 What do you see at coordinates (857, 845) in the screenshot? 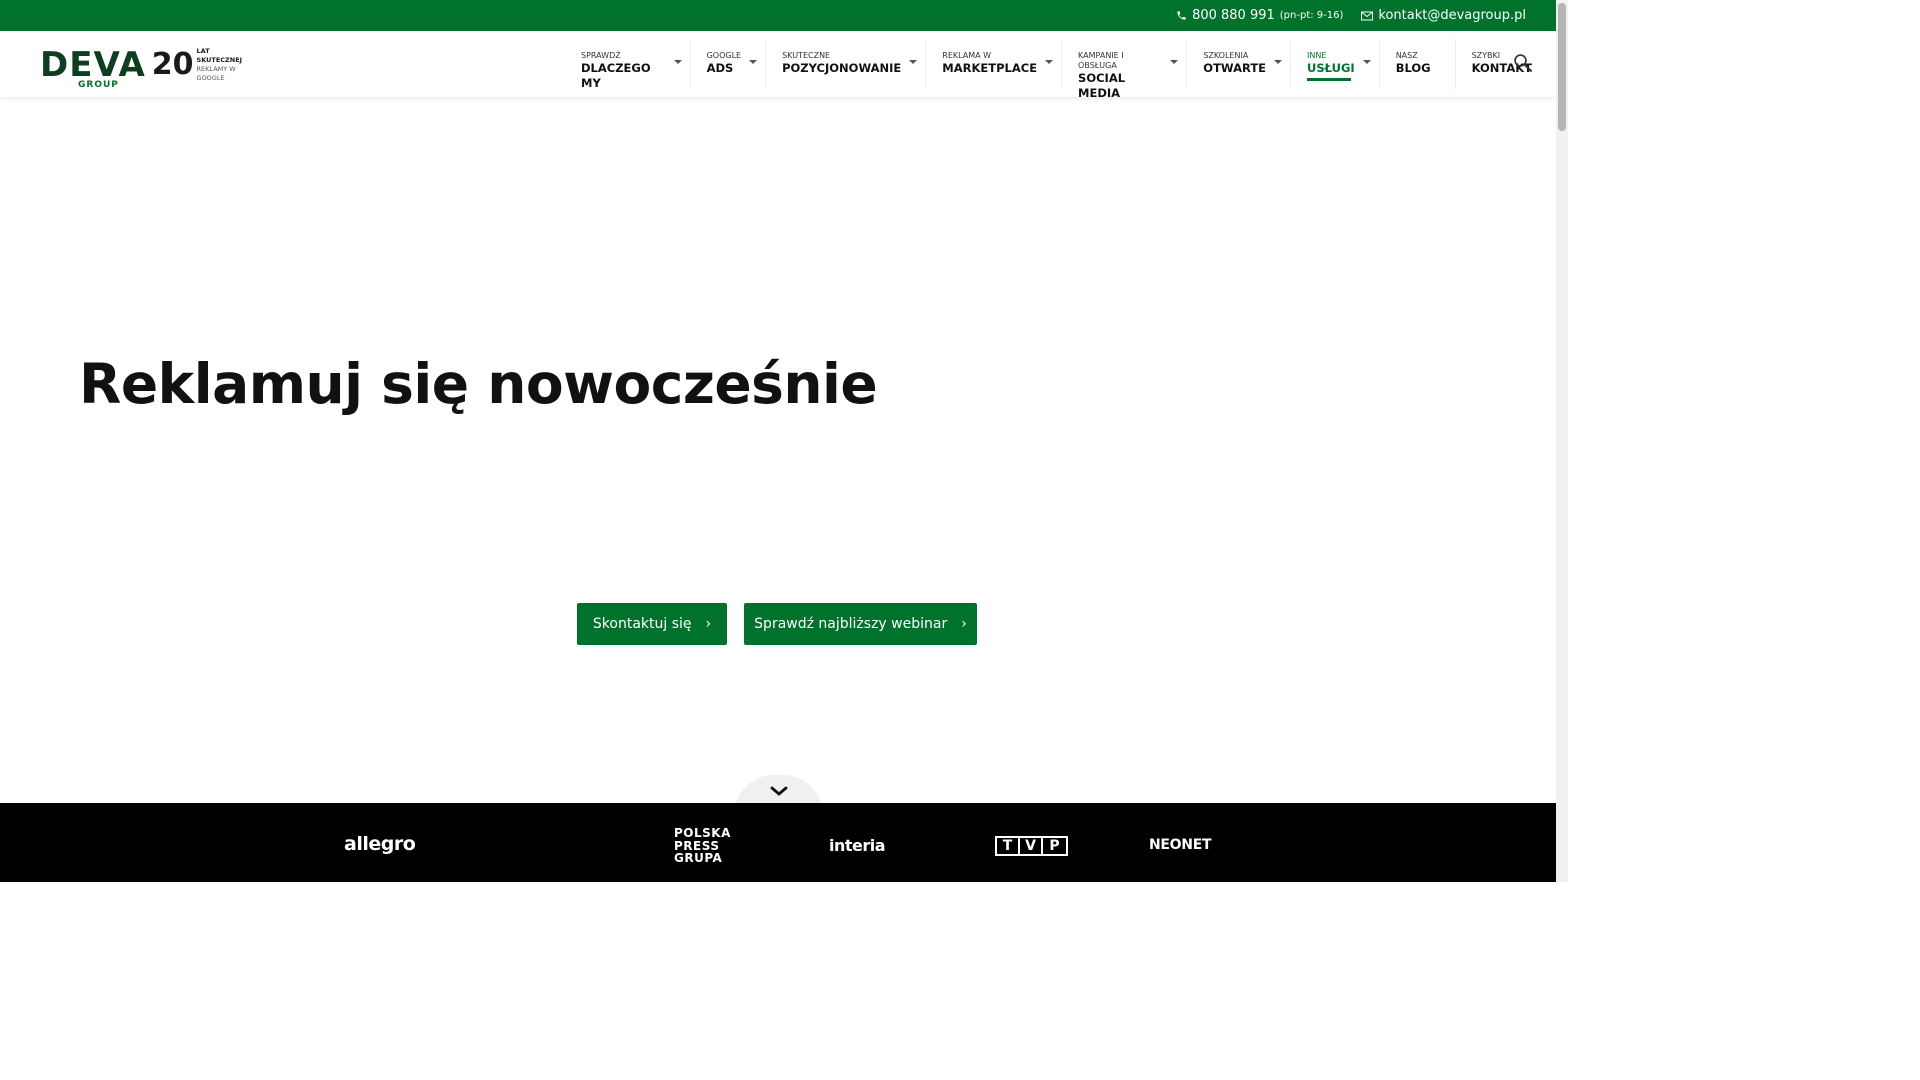
I see `interia-logo: interia` at bounding box center [857, 845].